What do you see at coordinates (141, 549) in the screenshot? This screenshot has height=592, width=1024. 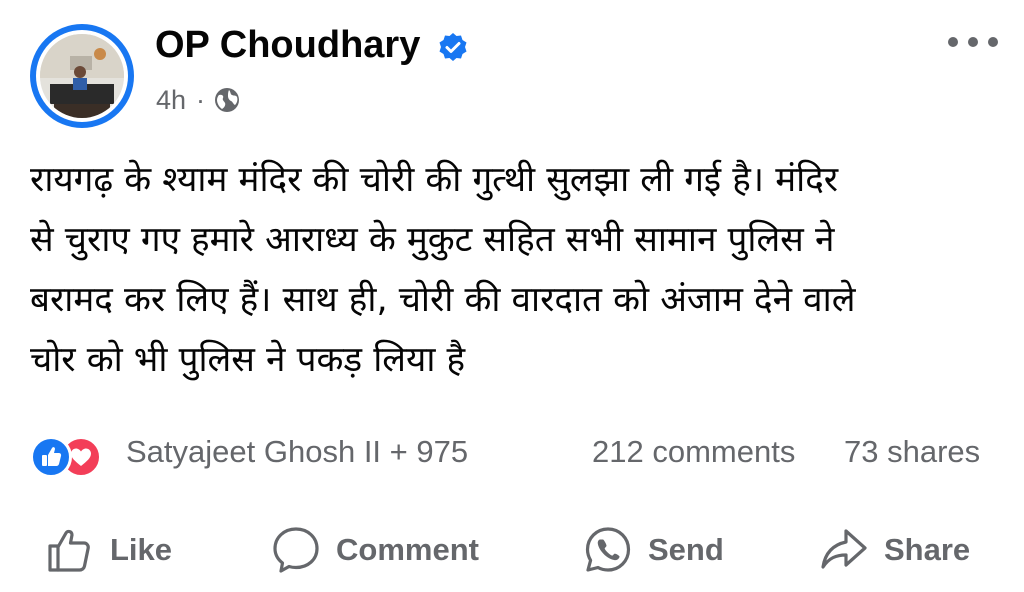 I see `like-label: Like` at bounding box center [141, 549].